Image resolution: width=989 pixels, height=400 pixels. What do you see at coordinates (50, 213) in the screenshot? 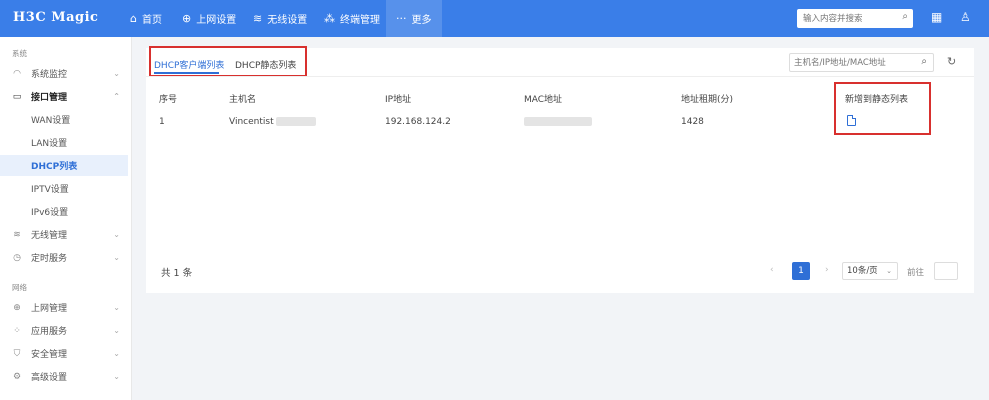
I see `sidebar-item-label: IPv6设置` at bounding box center [50, 213].